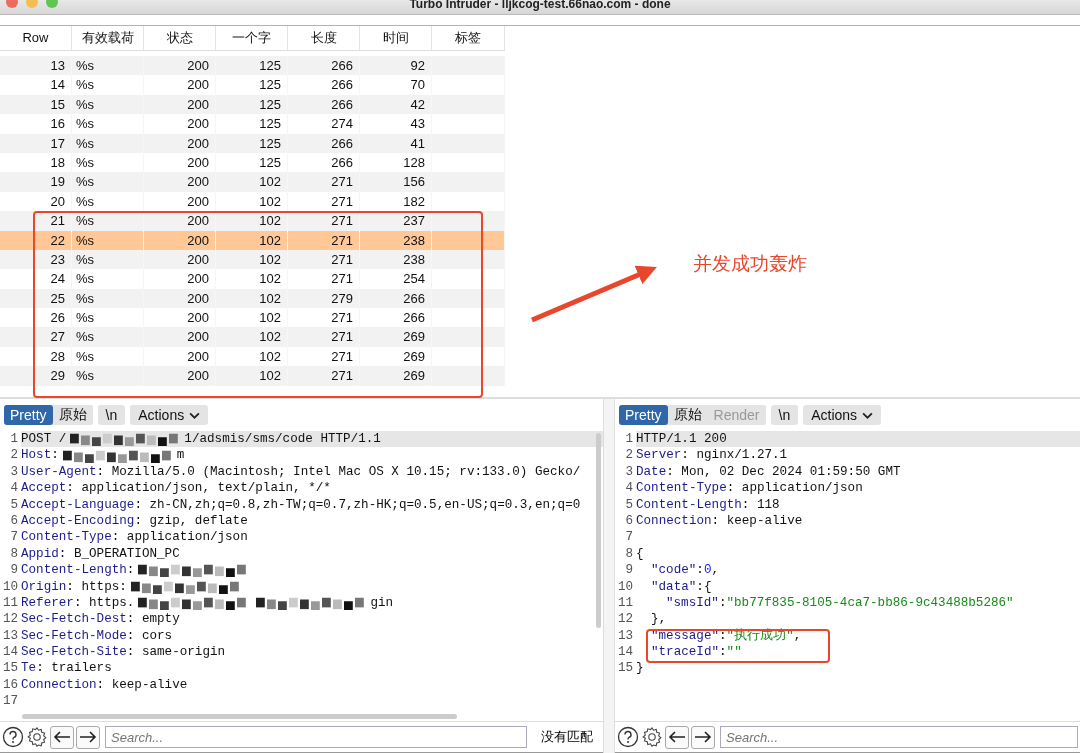  Describe the element at coordinates (628, 488) in the screenshot. I see `line-number: 4` at that location.